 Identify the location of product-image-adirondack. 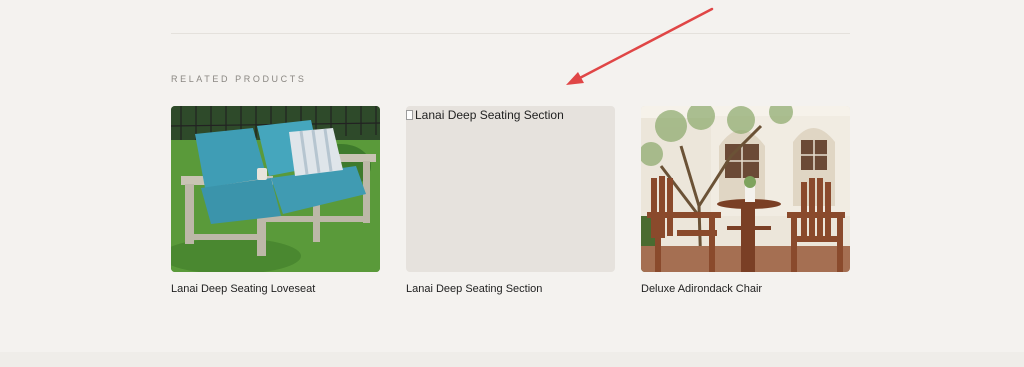
(745, 189).